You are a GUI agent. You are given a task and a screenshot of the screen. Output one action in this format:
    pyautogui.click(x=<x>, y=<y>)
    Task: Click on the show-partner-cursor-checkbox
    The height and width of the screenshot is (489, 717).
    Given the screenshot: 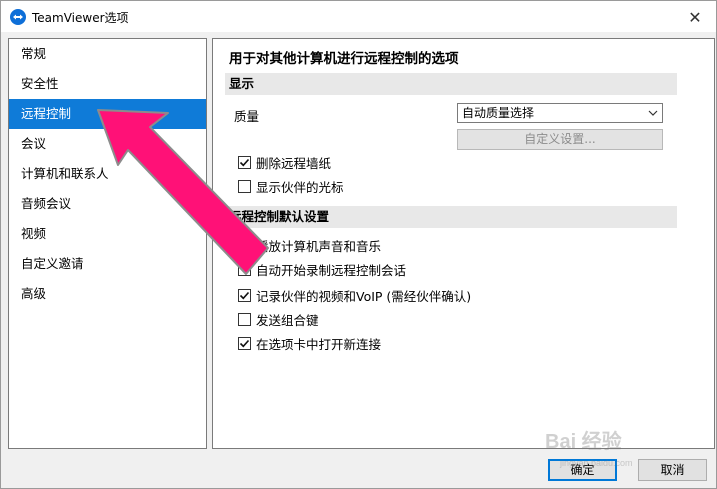 What is the action you would take?
    pyautogui.click(x=244, y=186)
    